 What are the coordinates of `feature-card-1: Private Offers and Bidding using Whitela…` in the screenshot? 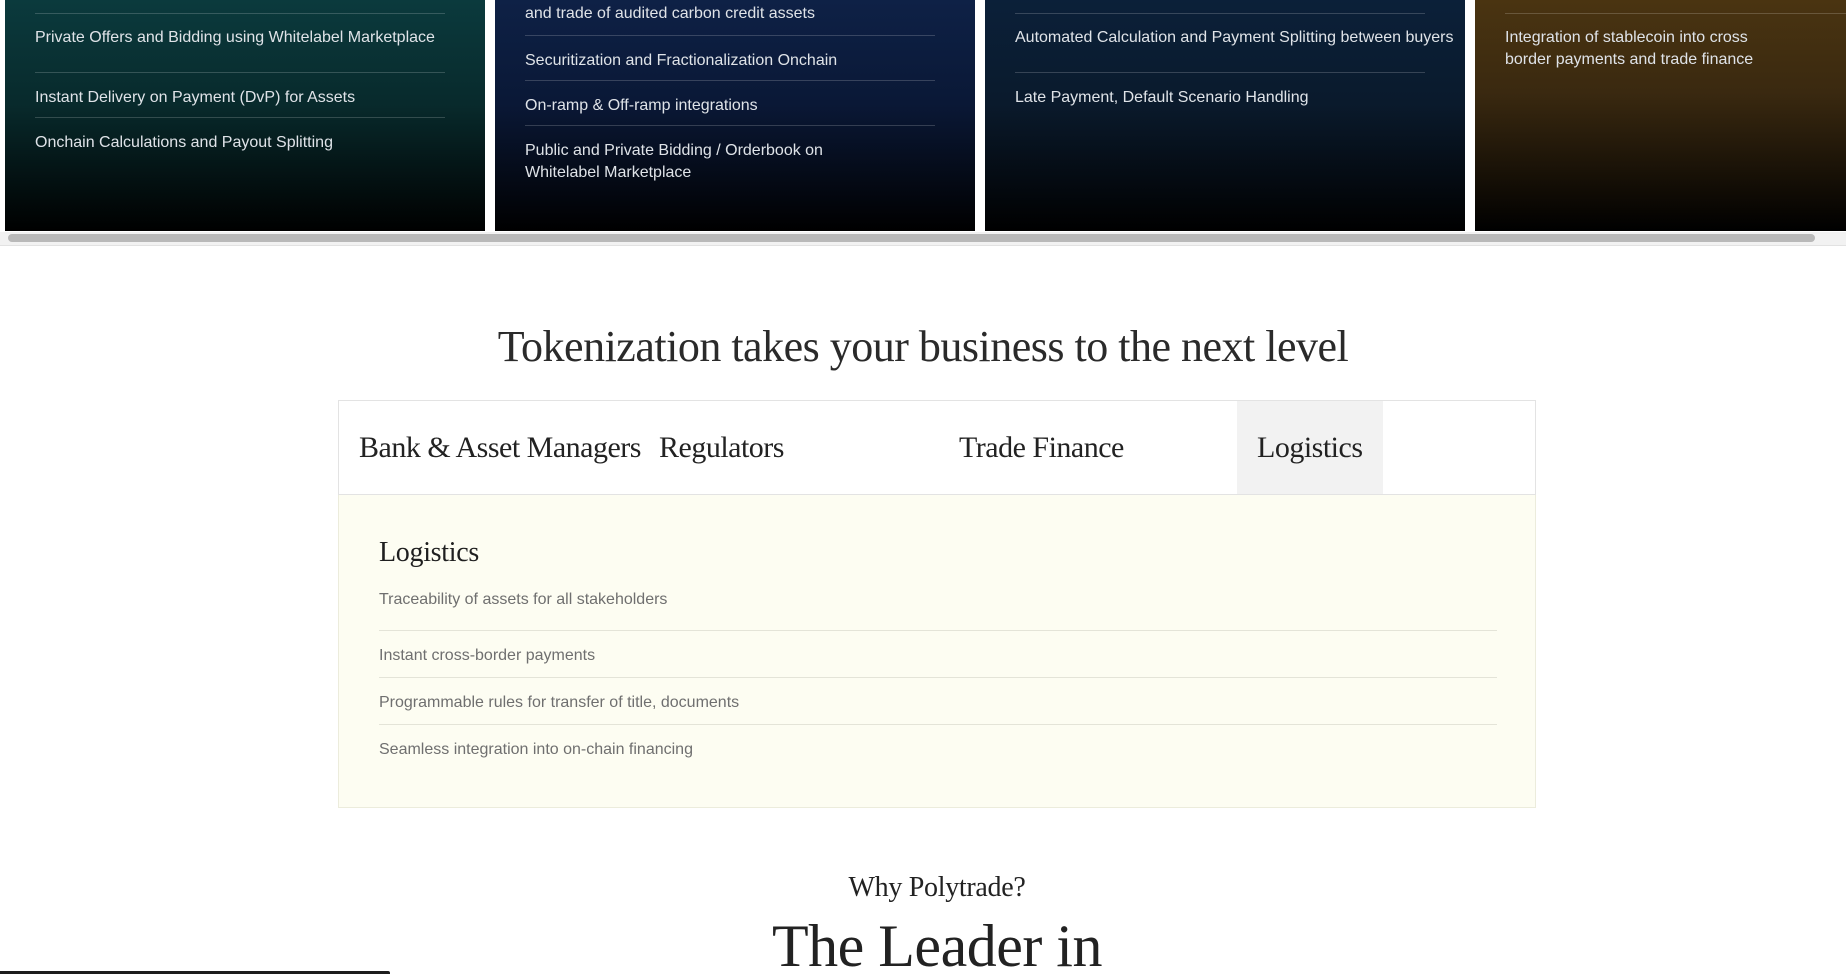 It's located at (245, 115).